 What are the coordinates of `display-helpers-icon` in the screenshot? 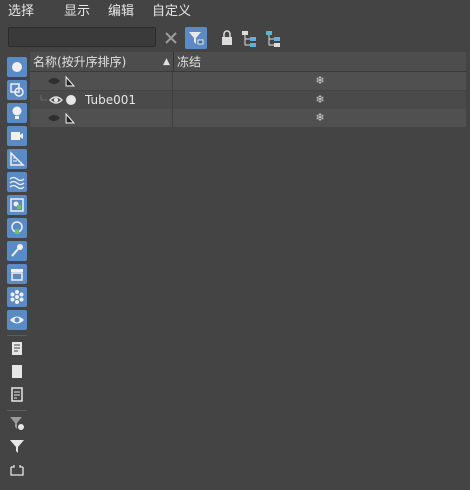 It's located at (17, 158).